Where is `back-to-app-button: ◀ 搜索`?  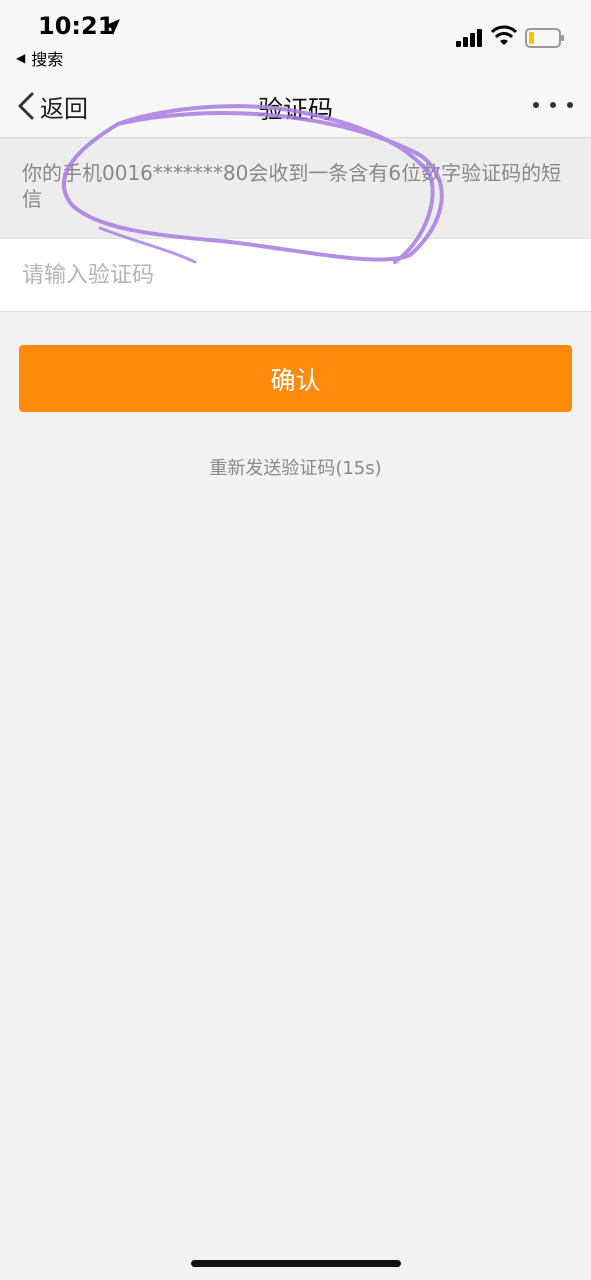 back-to-app-button: ◀ 搜索 is located at coordinates (39, 58).